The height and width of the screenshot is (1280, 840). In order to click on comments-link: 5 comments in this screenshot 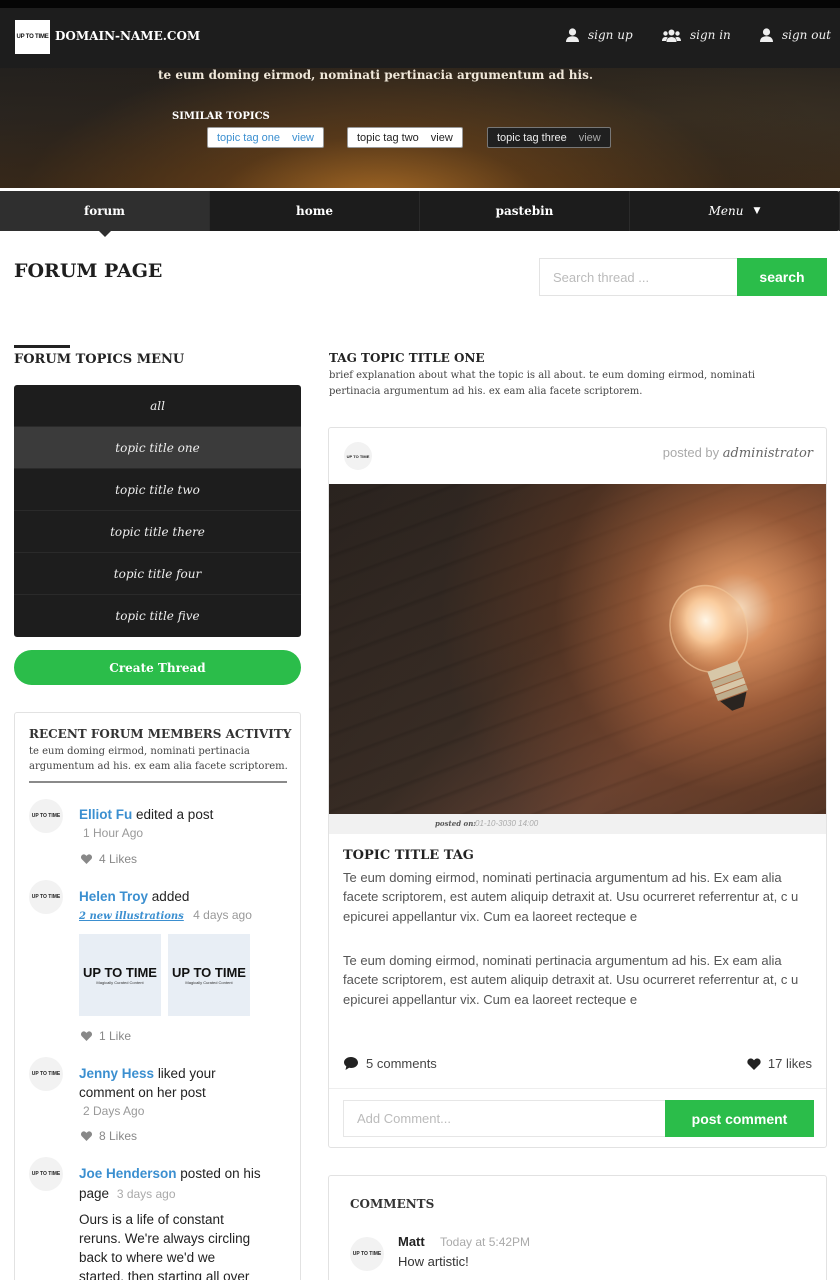, I will do `click(390, 1063)`.